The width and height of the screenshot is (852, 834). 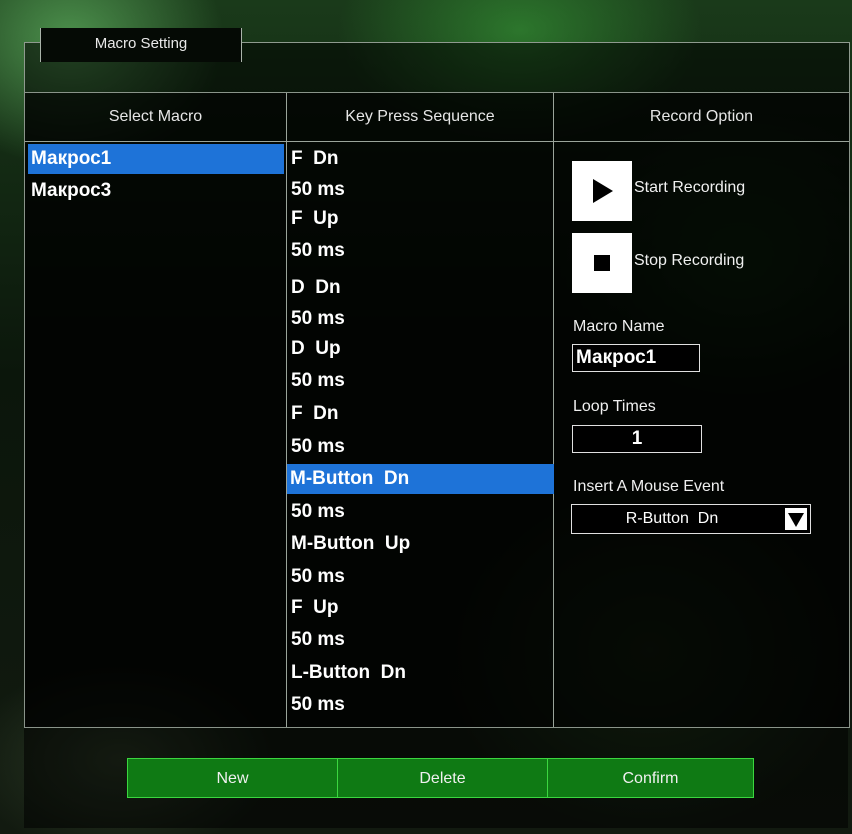 What do you see at coordinates (689, 261) in the screenshot?
I see `stop-recording-label: Stop Recording` at bounding box center [689, 261].